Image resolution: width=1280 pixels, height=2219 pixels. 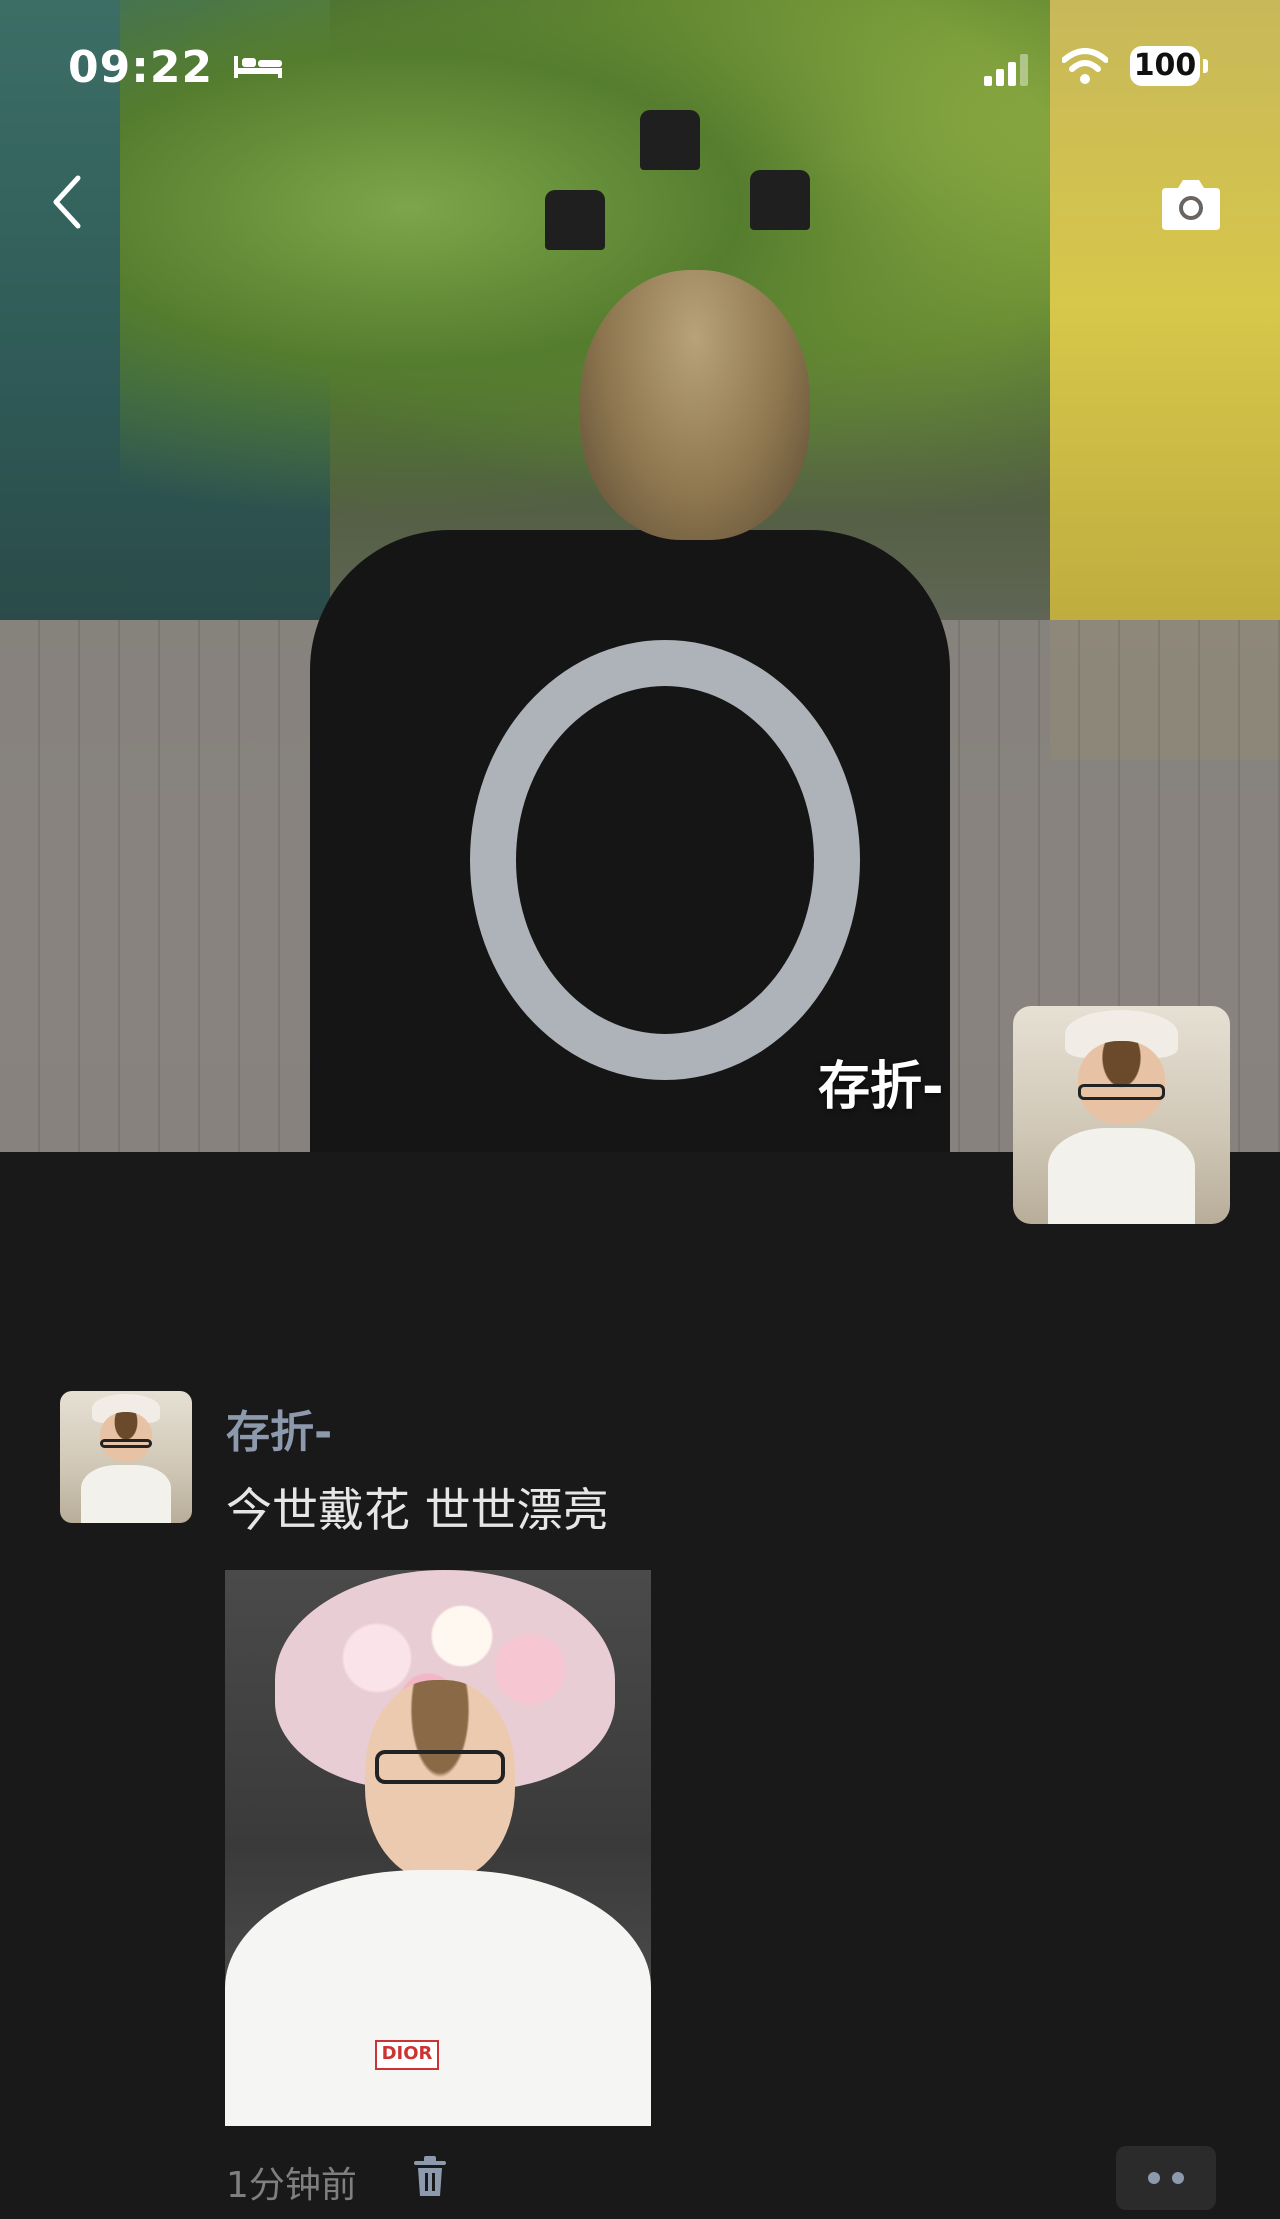 I want to click on camera-icon, so click(x=1191, y=205).